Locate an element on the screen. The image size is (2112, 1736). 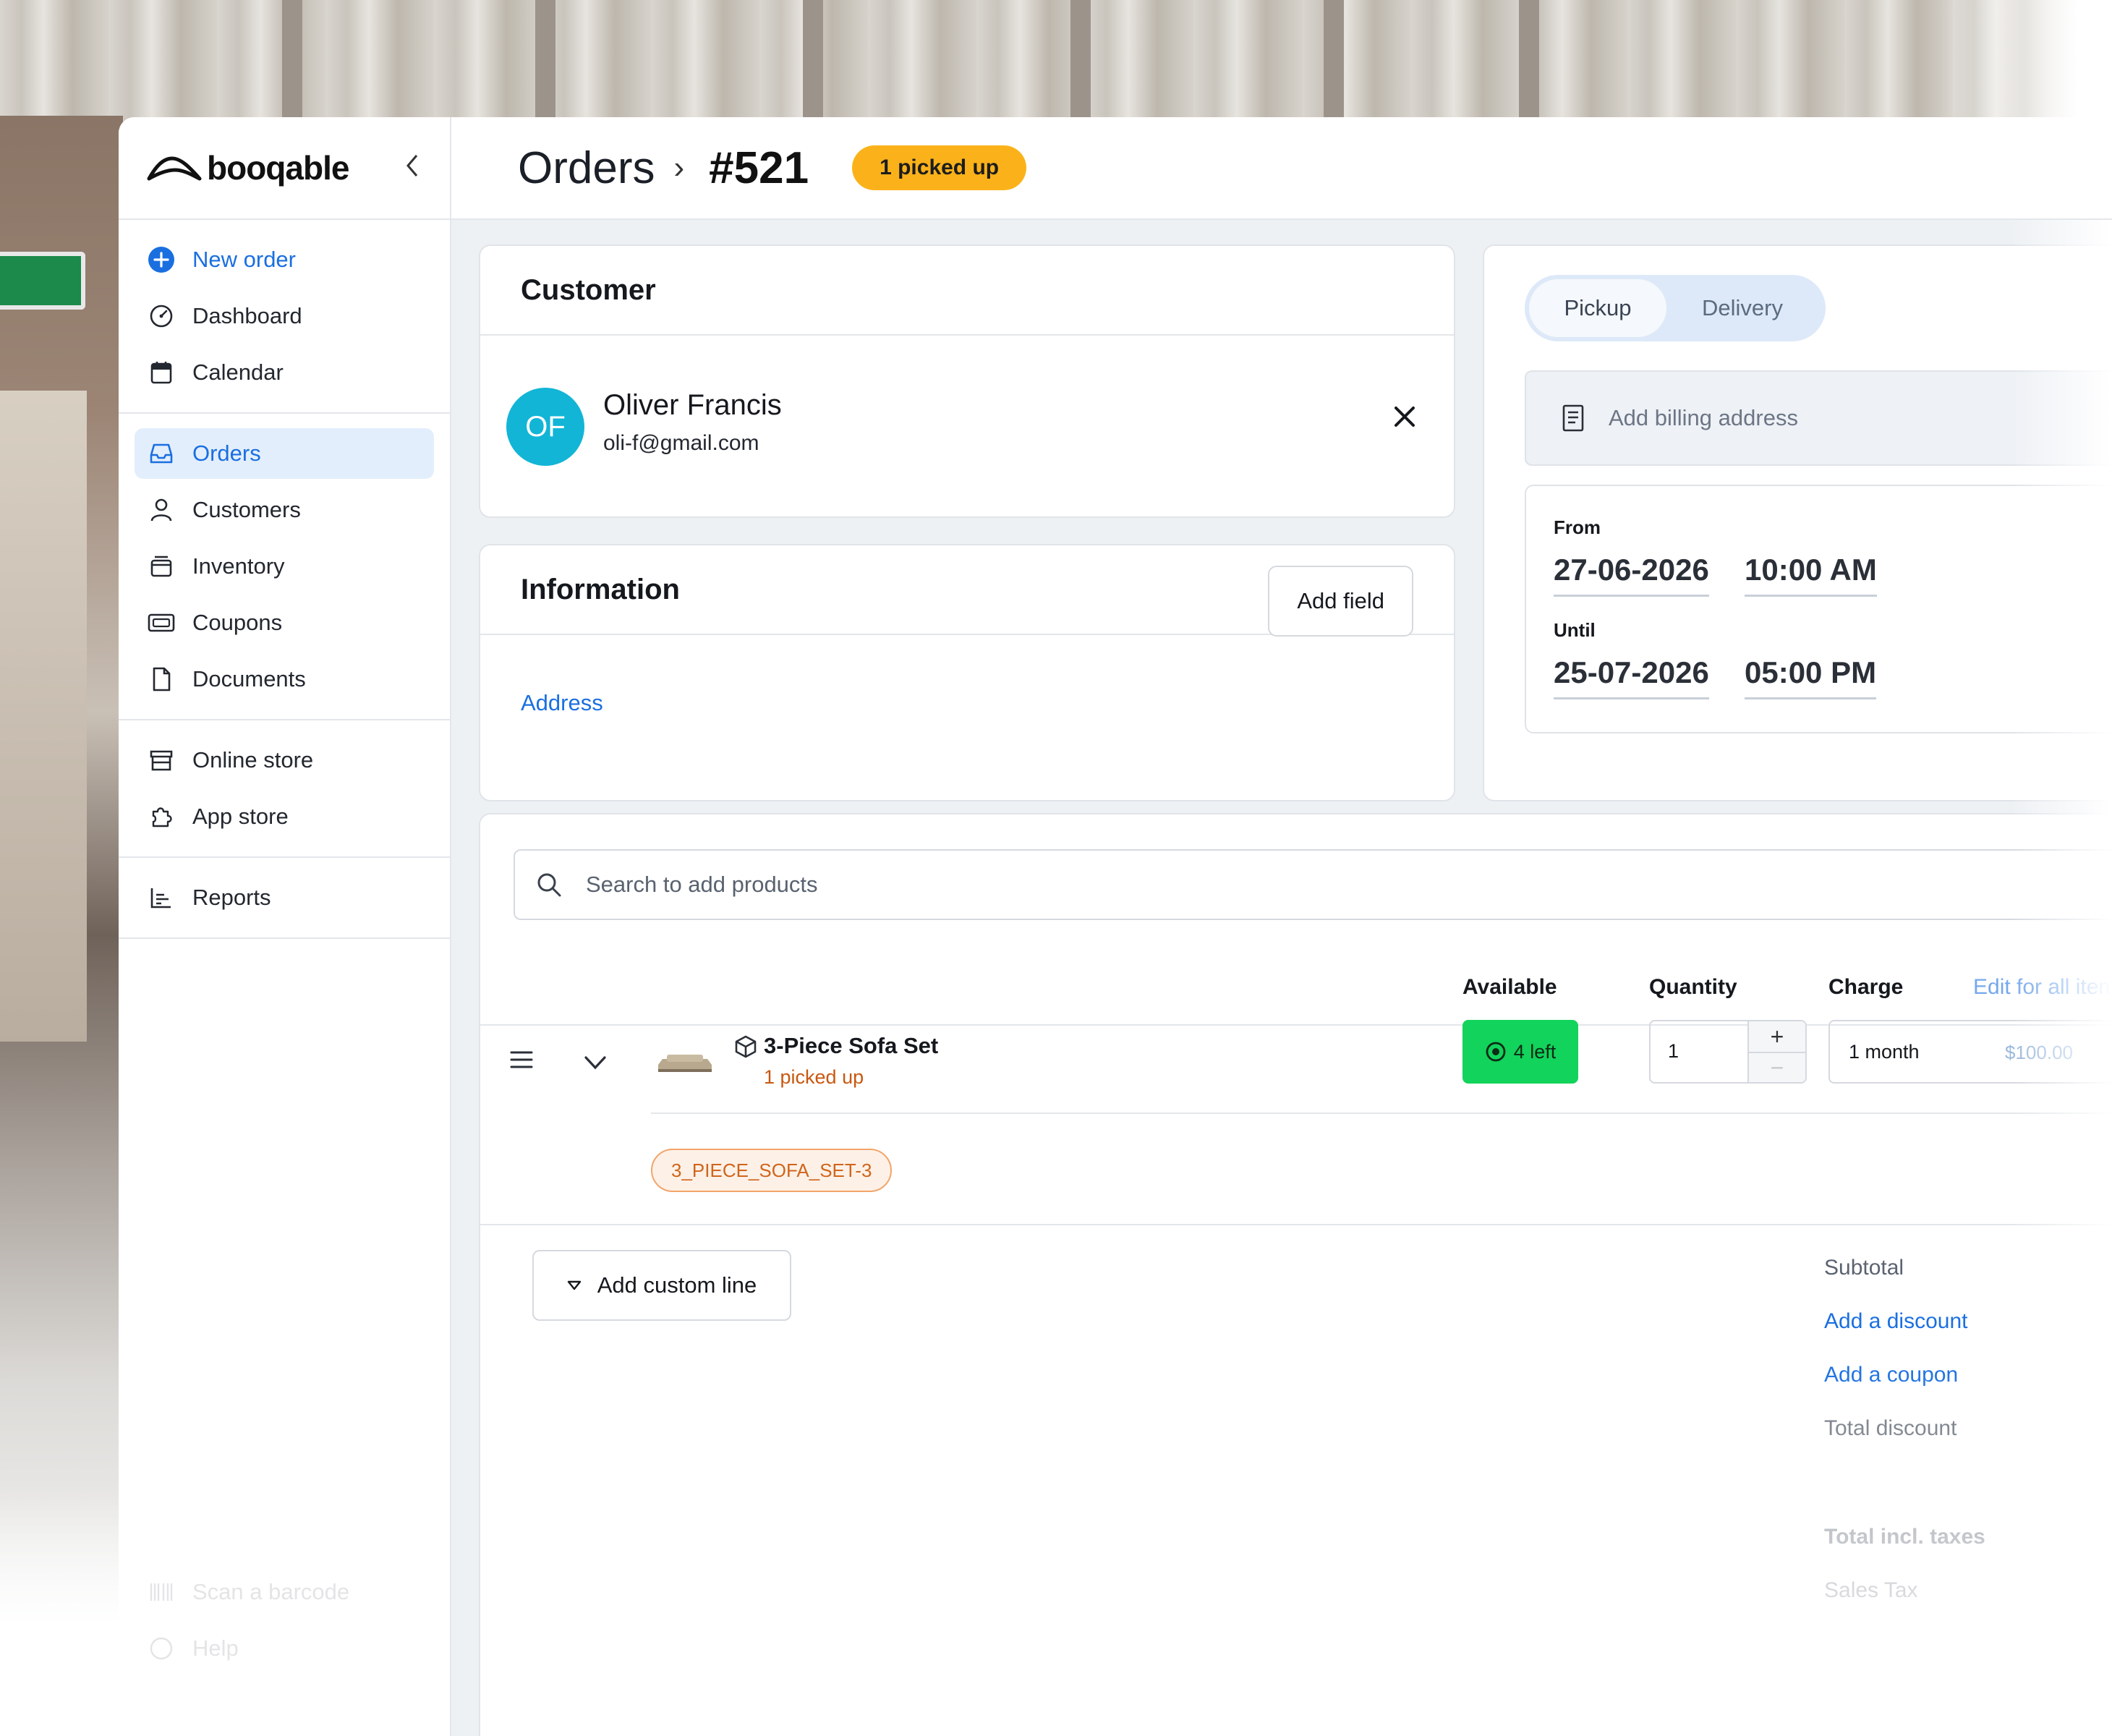
order-status-badge: 1 picked up is located at coordinates (939, 168).